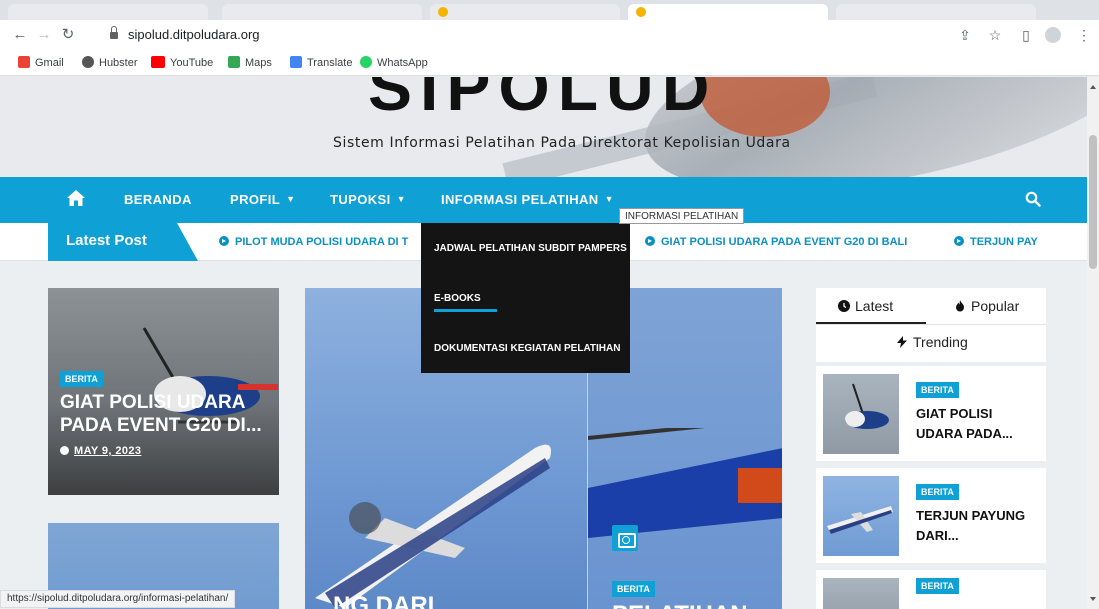  I want to click on dropdown-item-dokumentasi-kegiatan: DOKUMENTASI KEGIATAN PELATIHAN, so click(527, 348).